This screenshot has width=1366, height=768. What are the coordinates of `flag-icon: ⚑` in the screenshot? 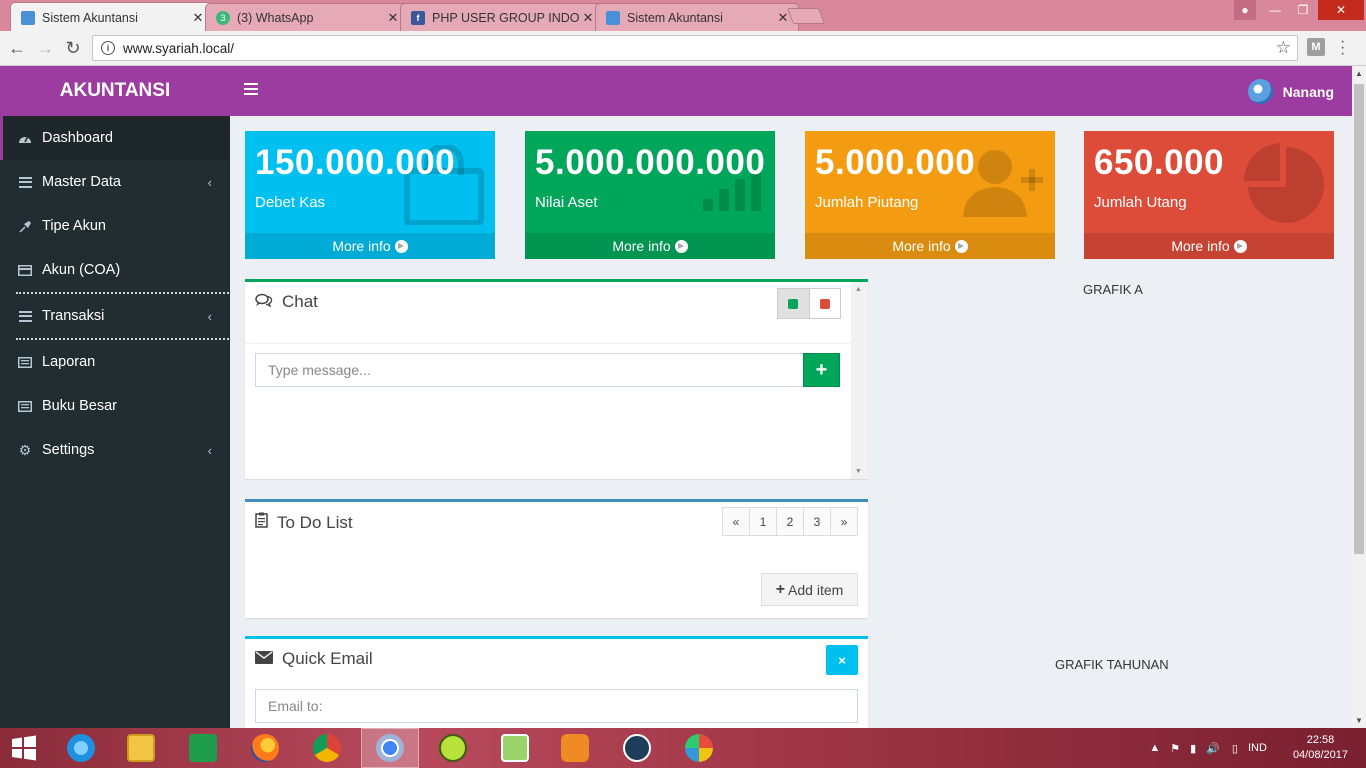 It's located at (1175, 748).